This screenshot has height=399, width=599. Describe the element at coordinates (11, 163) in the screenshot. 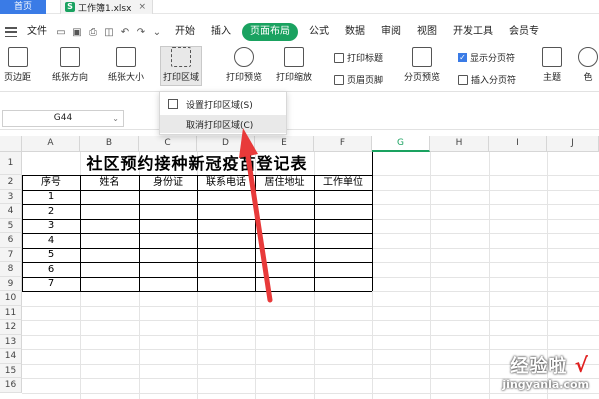

I see `row-header-1: 1` at that location.